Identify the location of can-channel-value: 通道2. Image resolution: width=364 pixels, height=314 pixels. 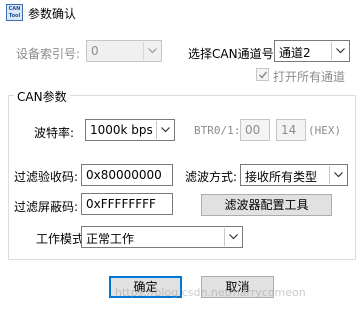
(295, 53).